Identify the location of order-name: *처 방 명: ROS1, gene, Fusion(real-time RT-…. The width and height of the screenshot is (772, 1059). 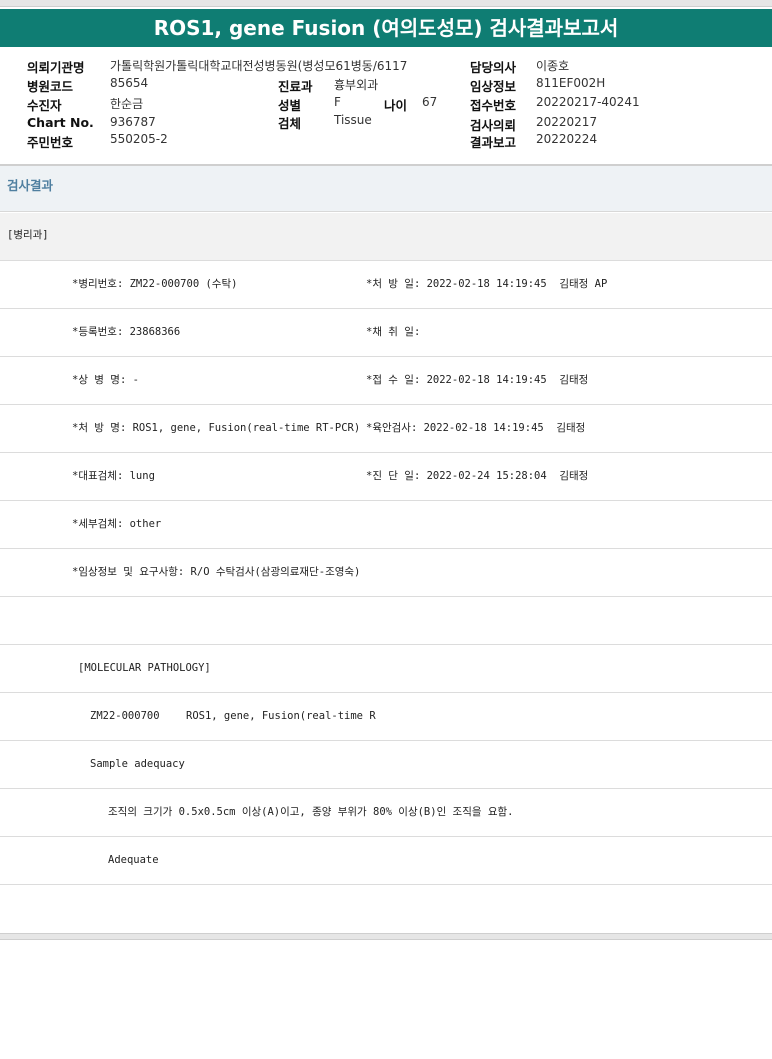
(216, 428).